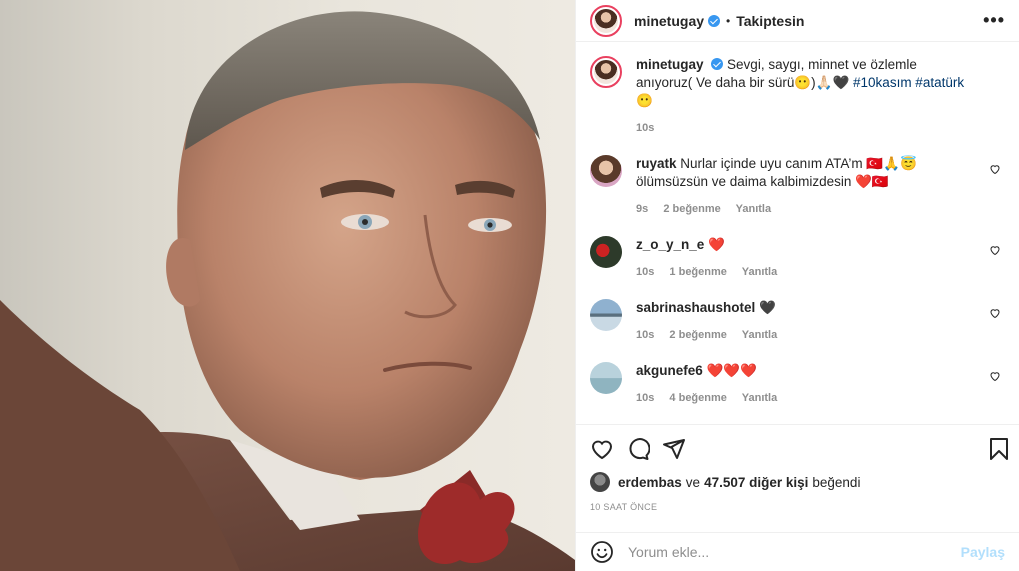  Describe the element at coordinates (642, 209) in the screenshot. I see `comment-time: 9s` at that location.